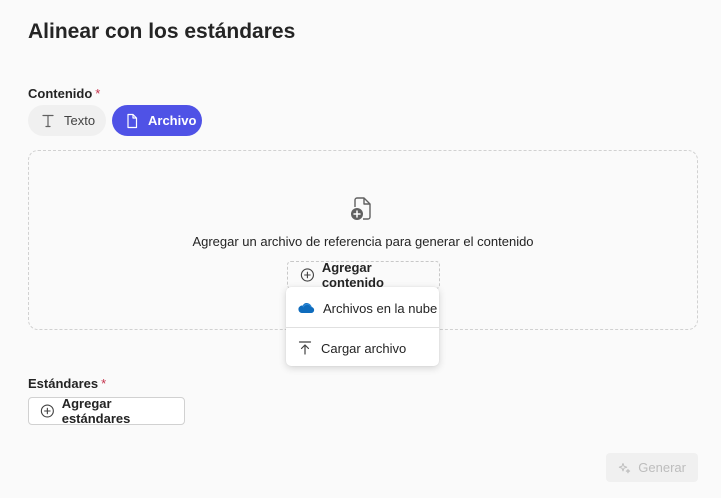 This screenshot has width=721, height=498. I want to click on add-content-menu: Archivos en la nube Cargar archivo, so click(362, 326).